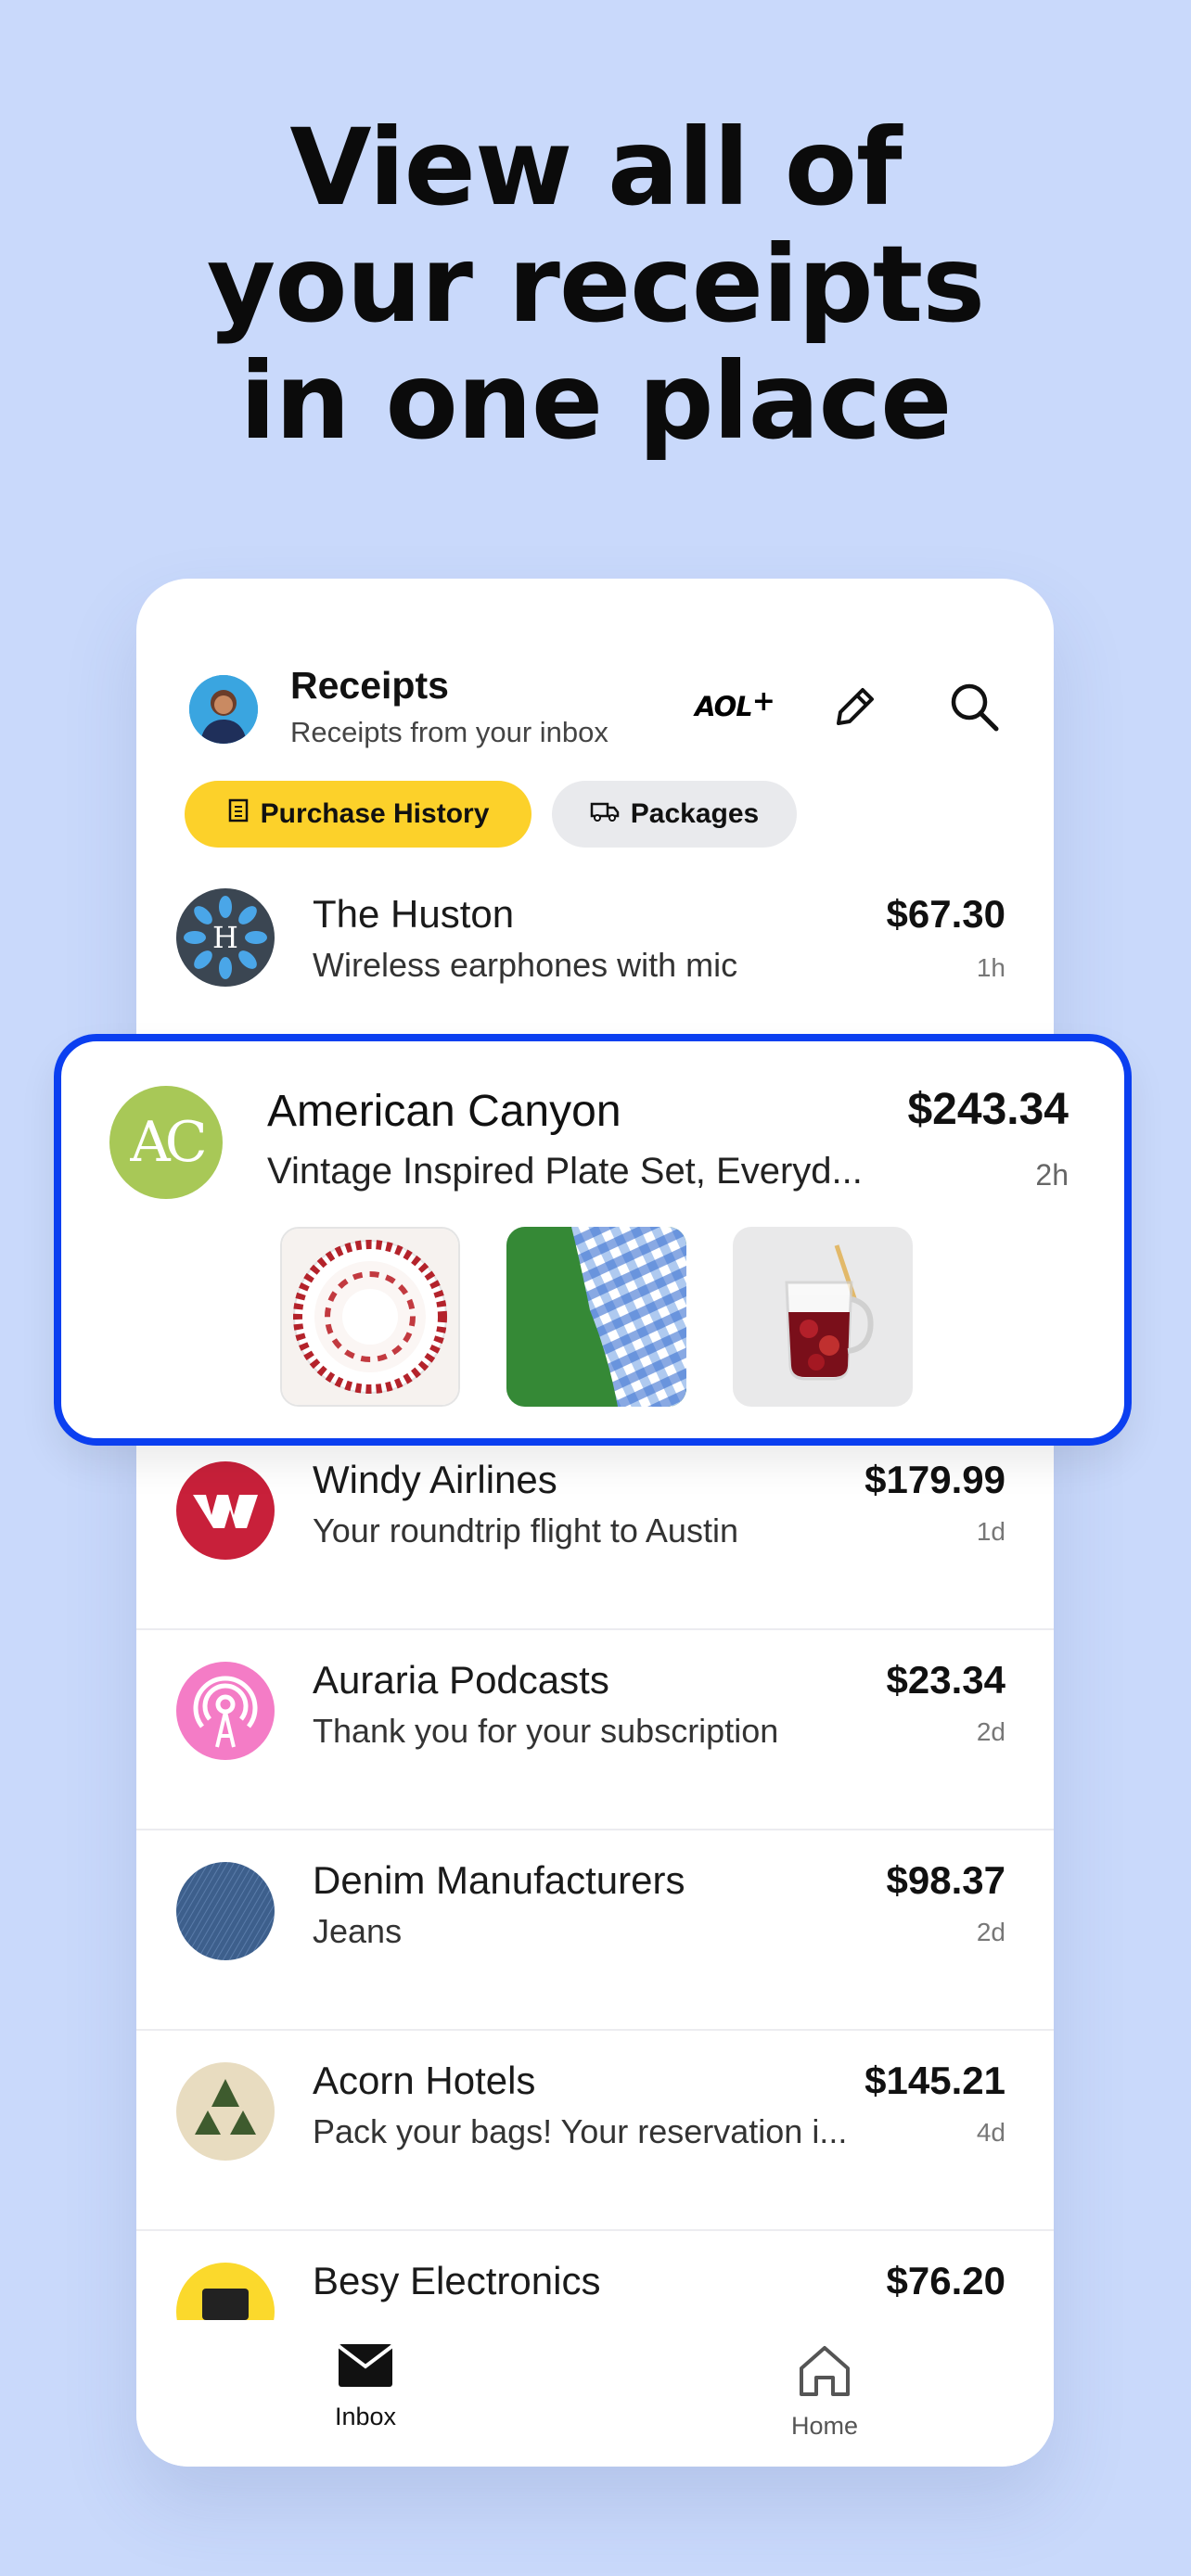 The width and height of the screenshot is (1191, 2576). Describe the element at coordinates (546, 1731) in the screenshot. I see `receipt-desc: Thank you for your subscription` at that location.